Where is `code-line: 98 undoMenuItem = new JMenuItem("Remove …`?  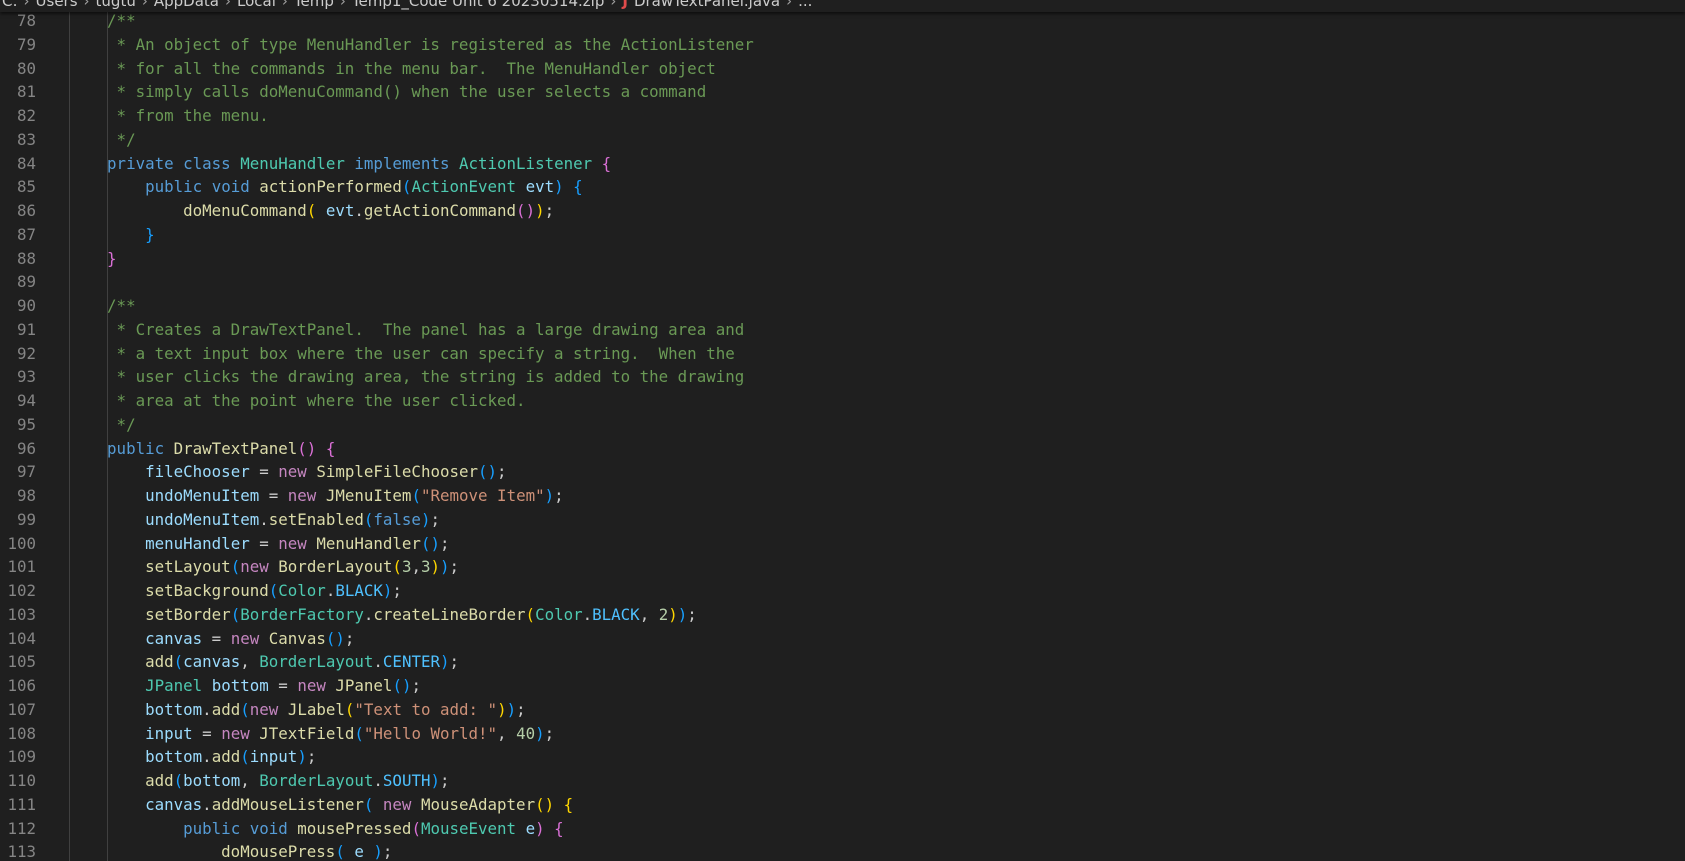 code-line: 98 undoMenuItem = new JMenuItem("Remove … is located at coordinates (842, 496).